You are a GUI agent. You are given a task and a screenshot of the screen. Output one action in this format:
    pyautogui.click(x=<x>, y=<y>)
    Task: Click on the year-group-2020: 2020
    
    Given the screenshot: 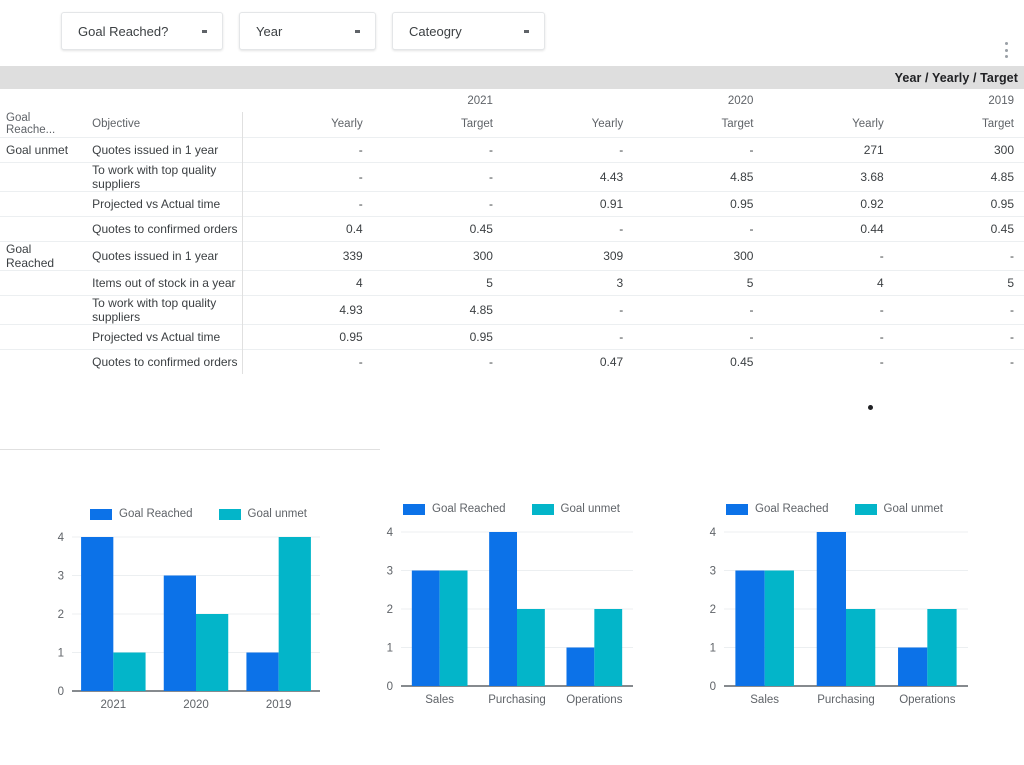 What is the action you would take?
    pyautogui.click(x=740, y=100)
    